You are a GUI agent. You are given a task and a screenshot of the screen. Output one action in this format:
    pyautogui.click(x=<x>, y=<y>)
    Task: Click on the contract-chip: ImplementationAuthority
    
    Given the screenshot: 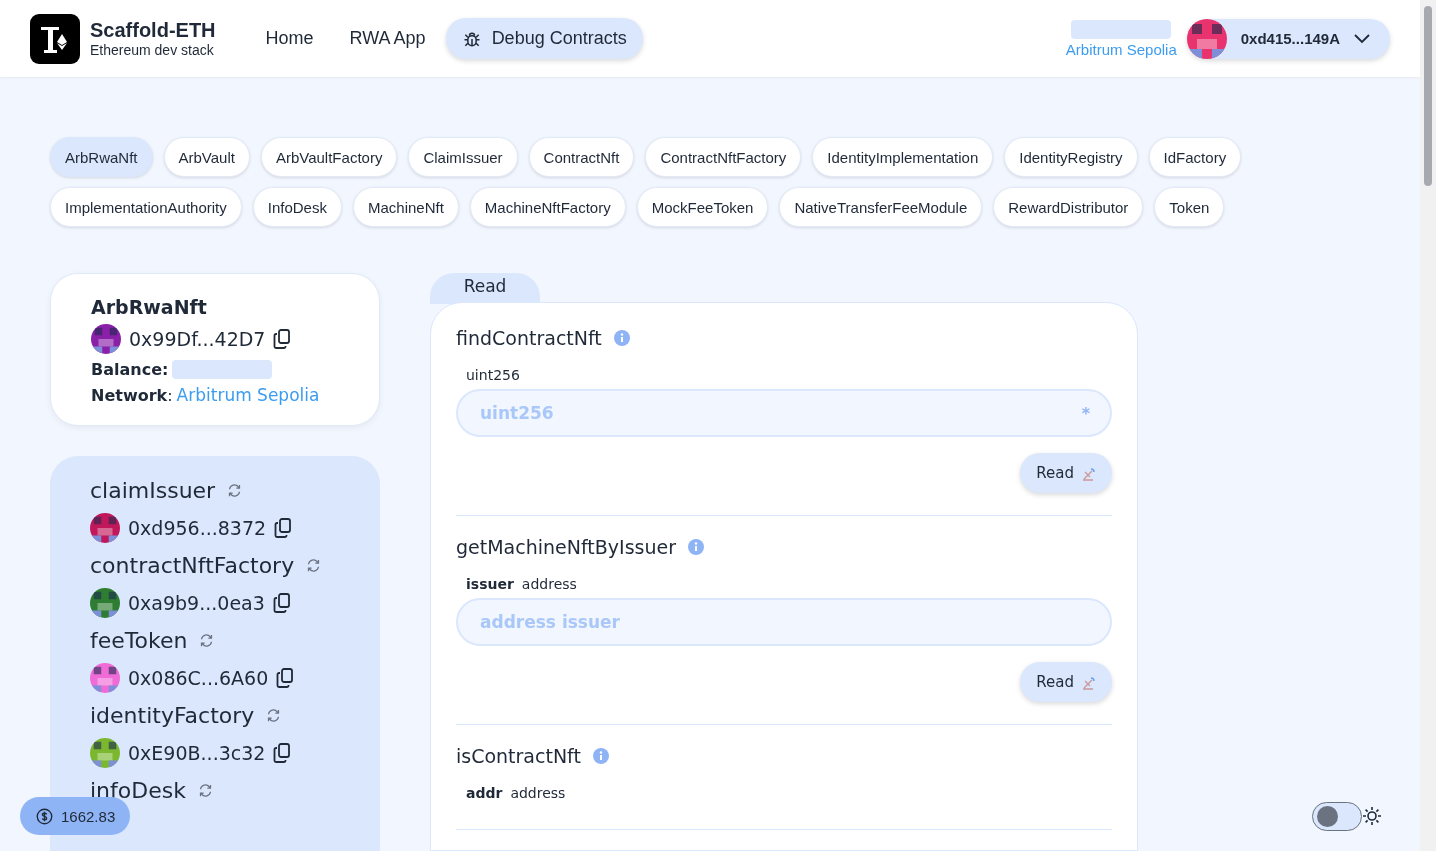 What is the action you would take?
    pyautogui.click(x=146, y=207)
    